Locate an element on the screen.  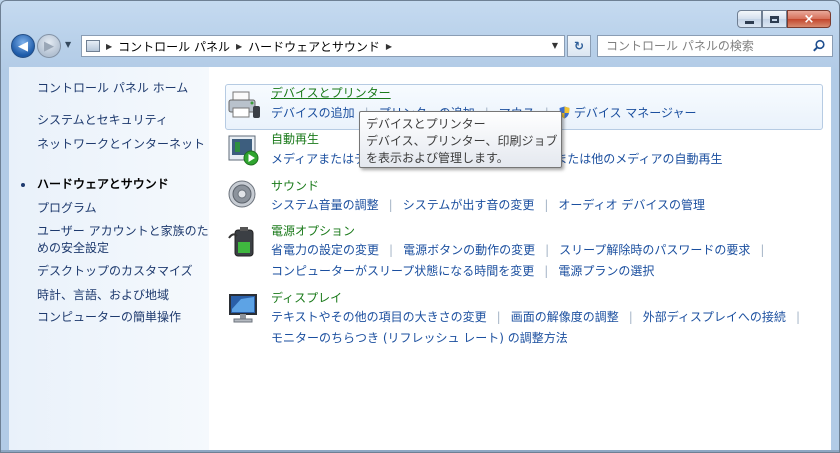
adjust-volume-link: システム音量の調整 is located at coordinates (325, 204).